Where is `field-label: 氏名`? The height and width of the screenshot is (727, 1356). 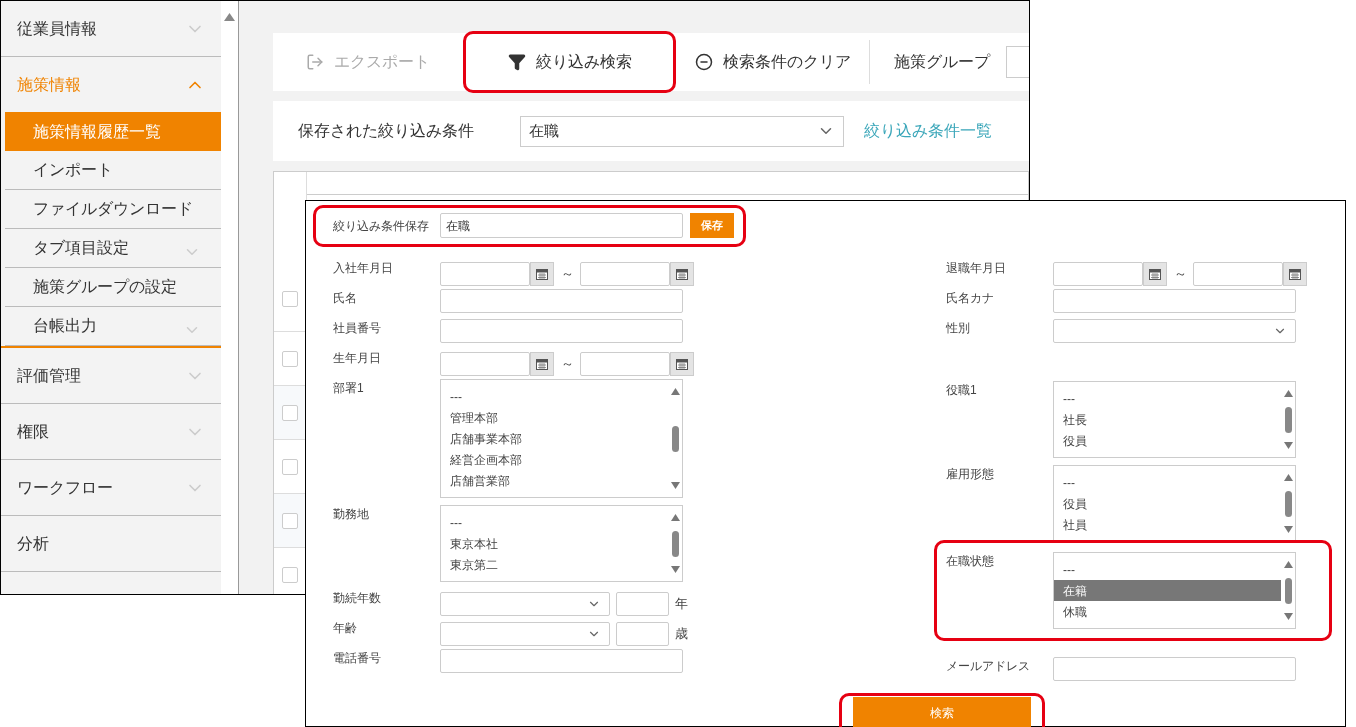 field-label: 氏名 is located at coordinates (345, 298).